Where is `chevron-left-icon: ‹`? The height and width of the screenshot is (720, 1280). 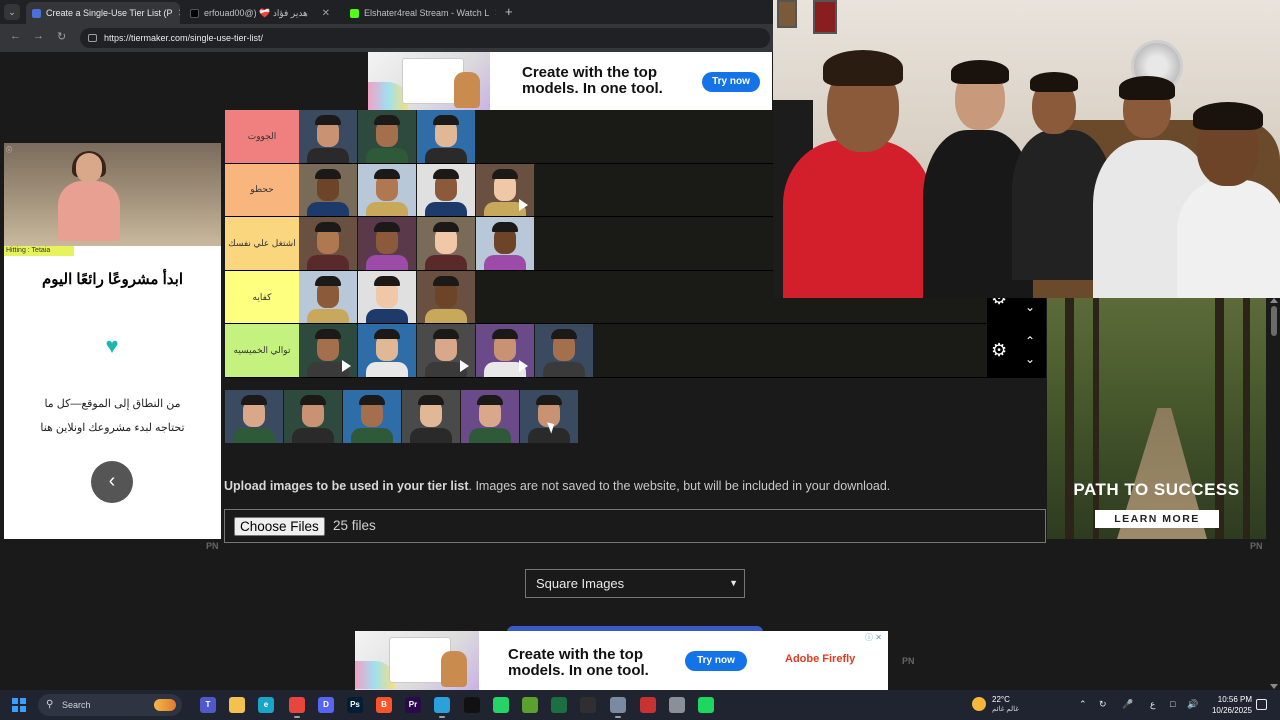 chevron-left-icon: ‹ is located at coordinates (112, 482).